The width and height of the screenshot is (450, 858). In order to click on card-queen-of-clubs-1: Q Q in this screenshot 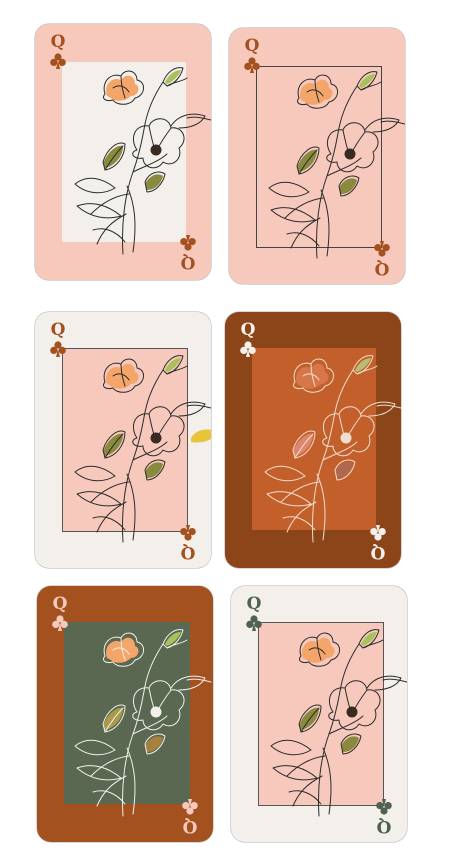, I will do `click(123, 152)`.